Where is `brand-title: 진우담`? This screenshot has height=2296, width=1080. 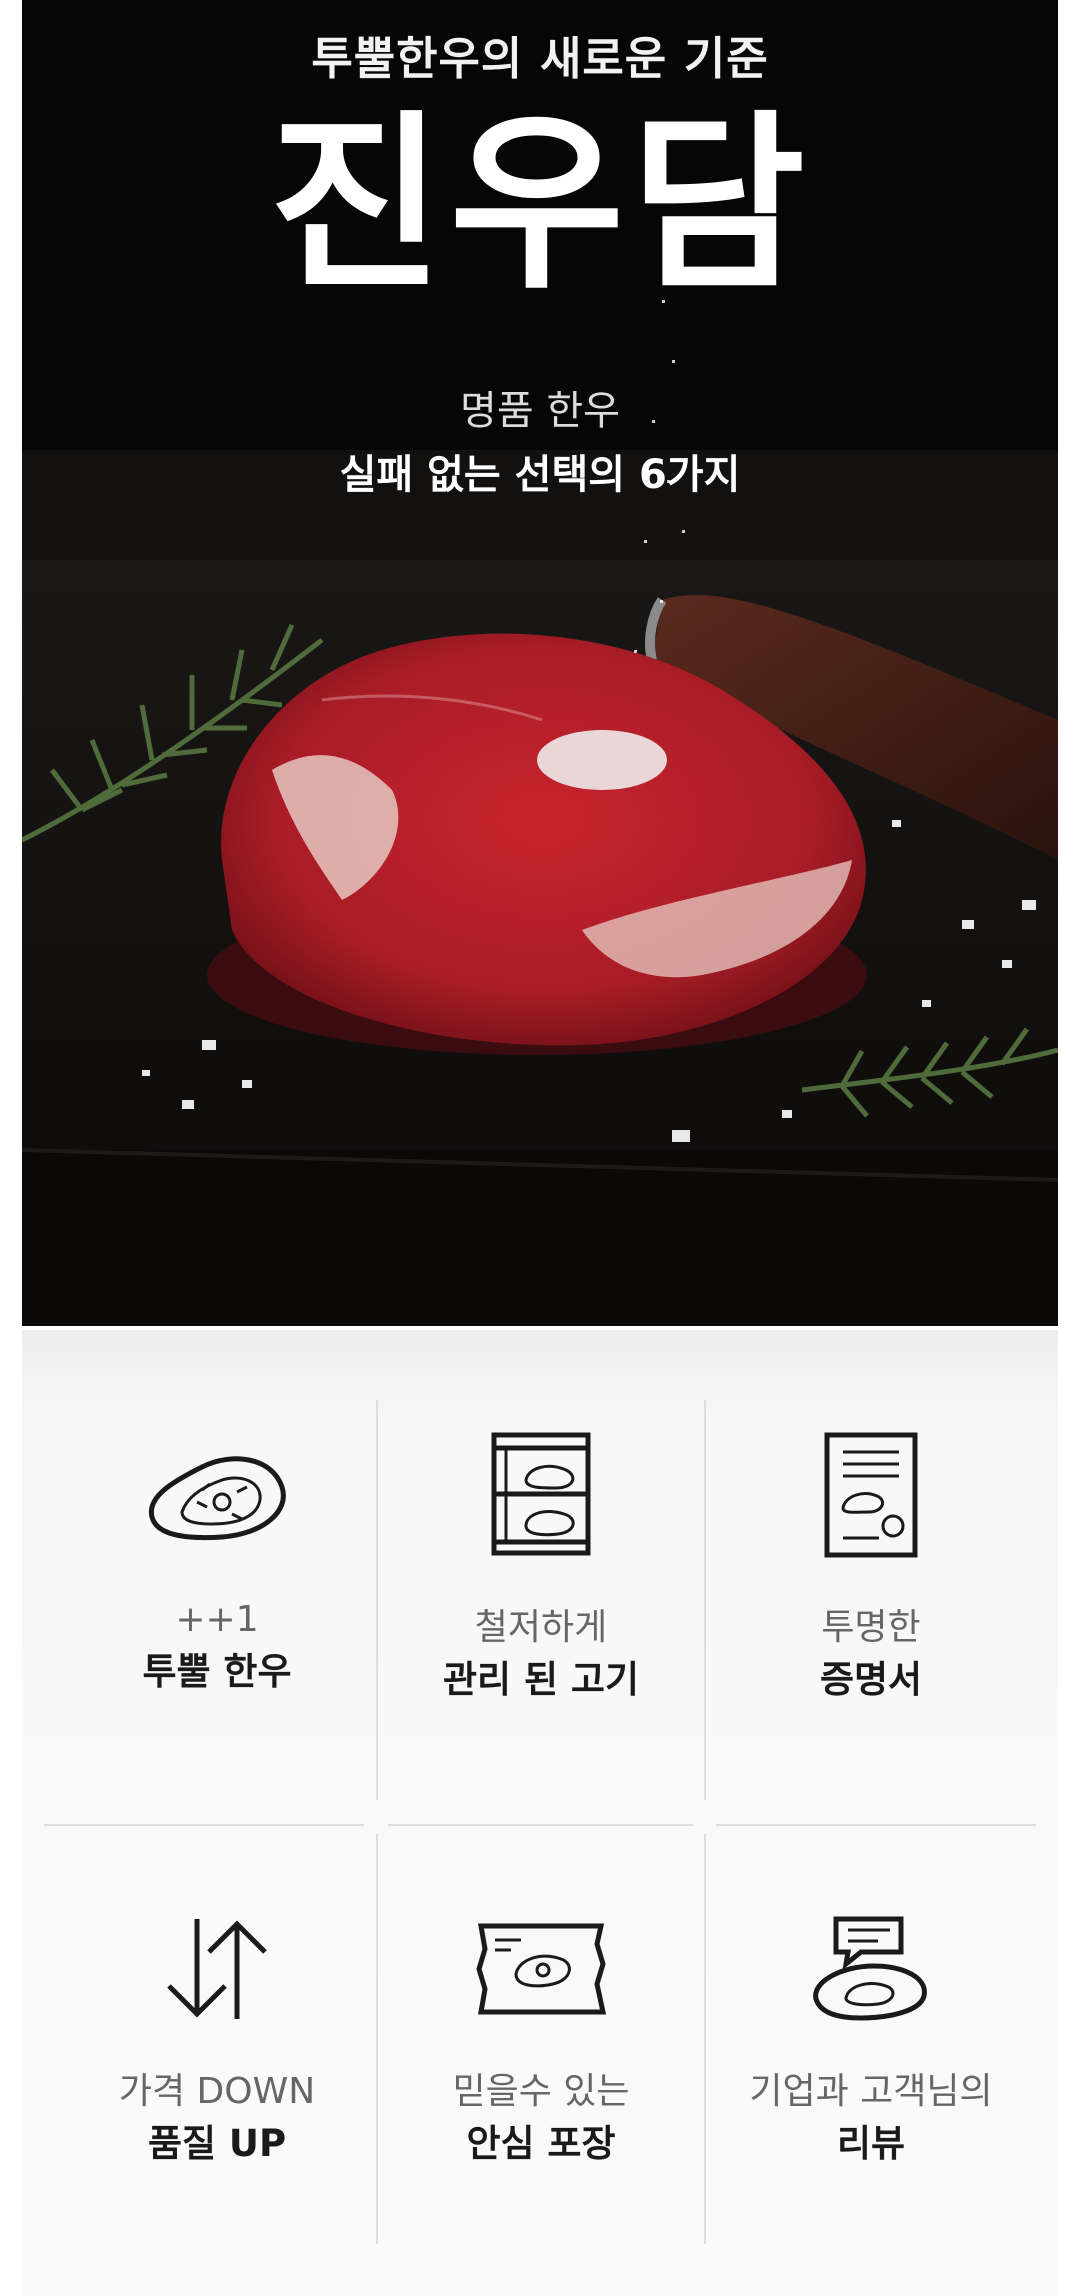
brand-title: 진우담 is located at coordinates (540, 203).